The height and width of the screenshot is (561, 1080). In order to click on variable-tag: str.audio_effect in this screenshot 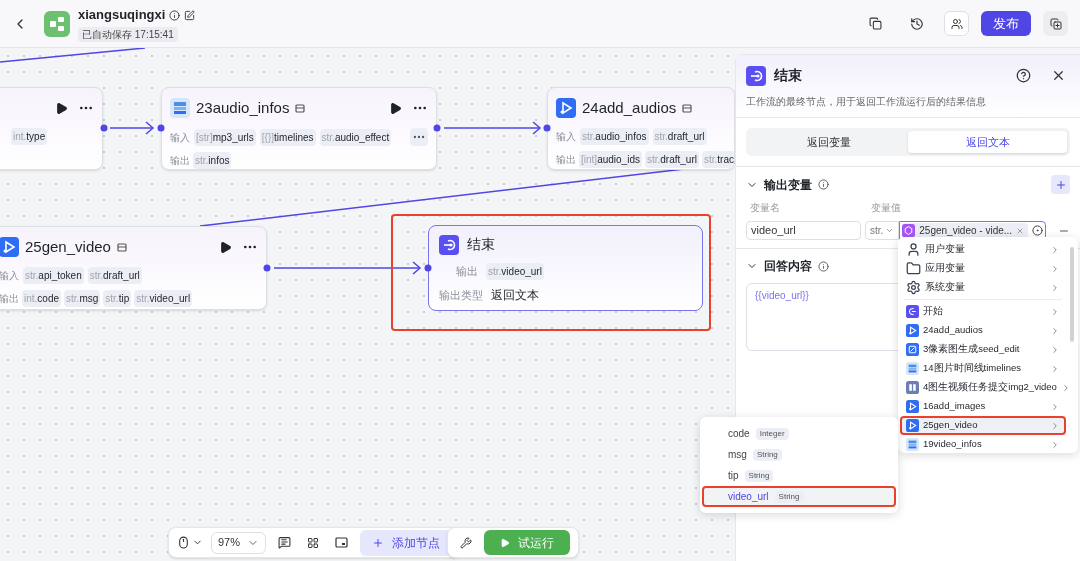, I will do `click(355, 137)`.